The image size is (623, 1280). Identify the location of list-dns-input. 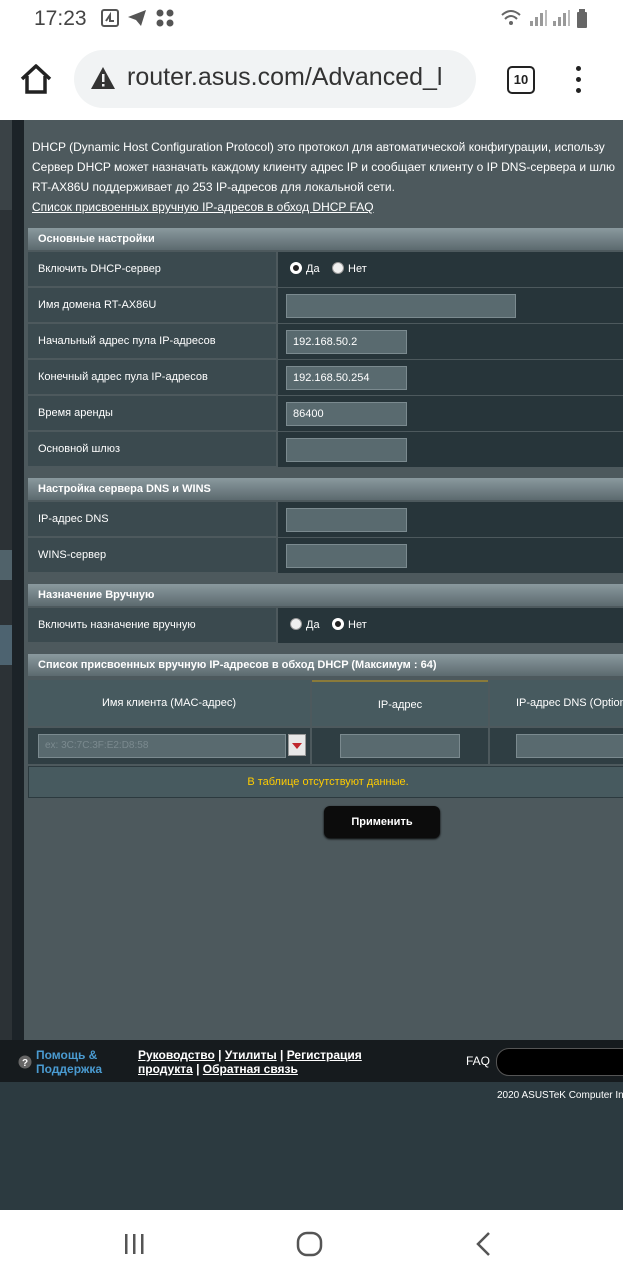
(569, 746).